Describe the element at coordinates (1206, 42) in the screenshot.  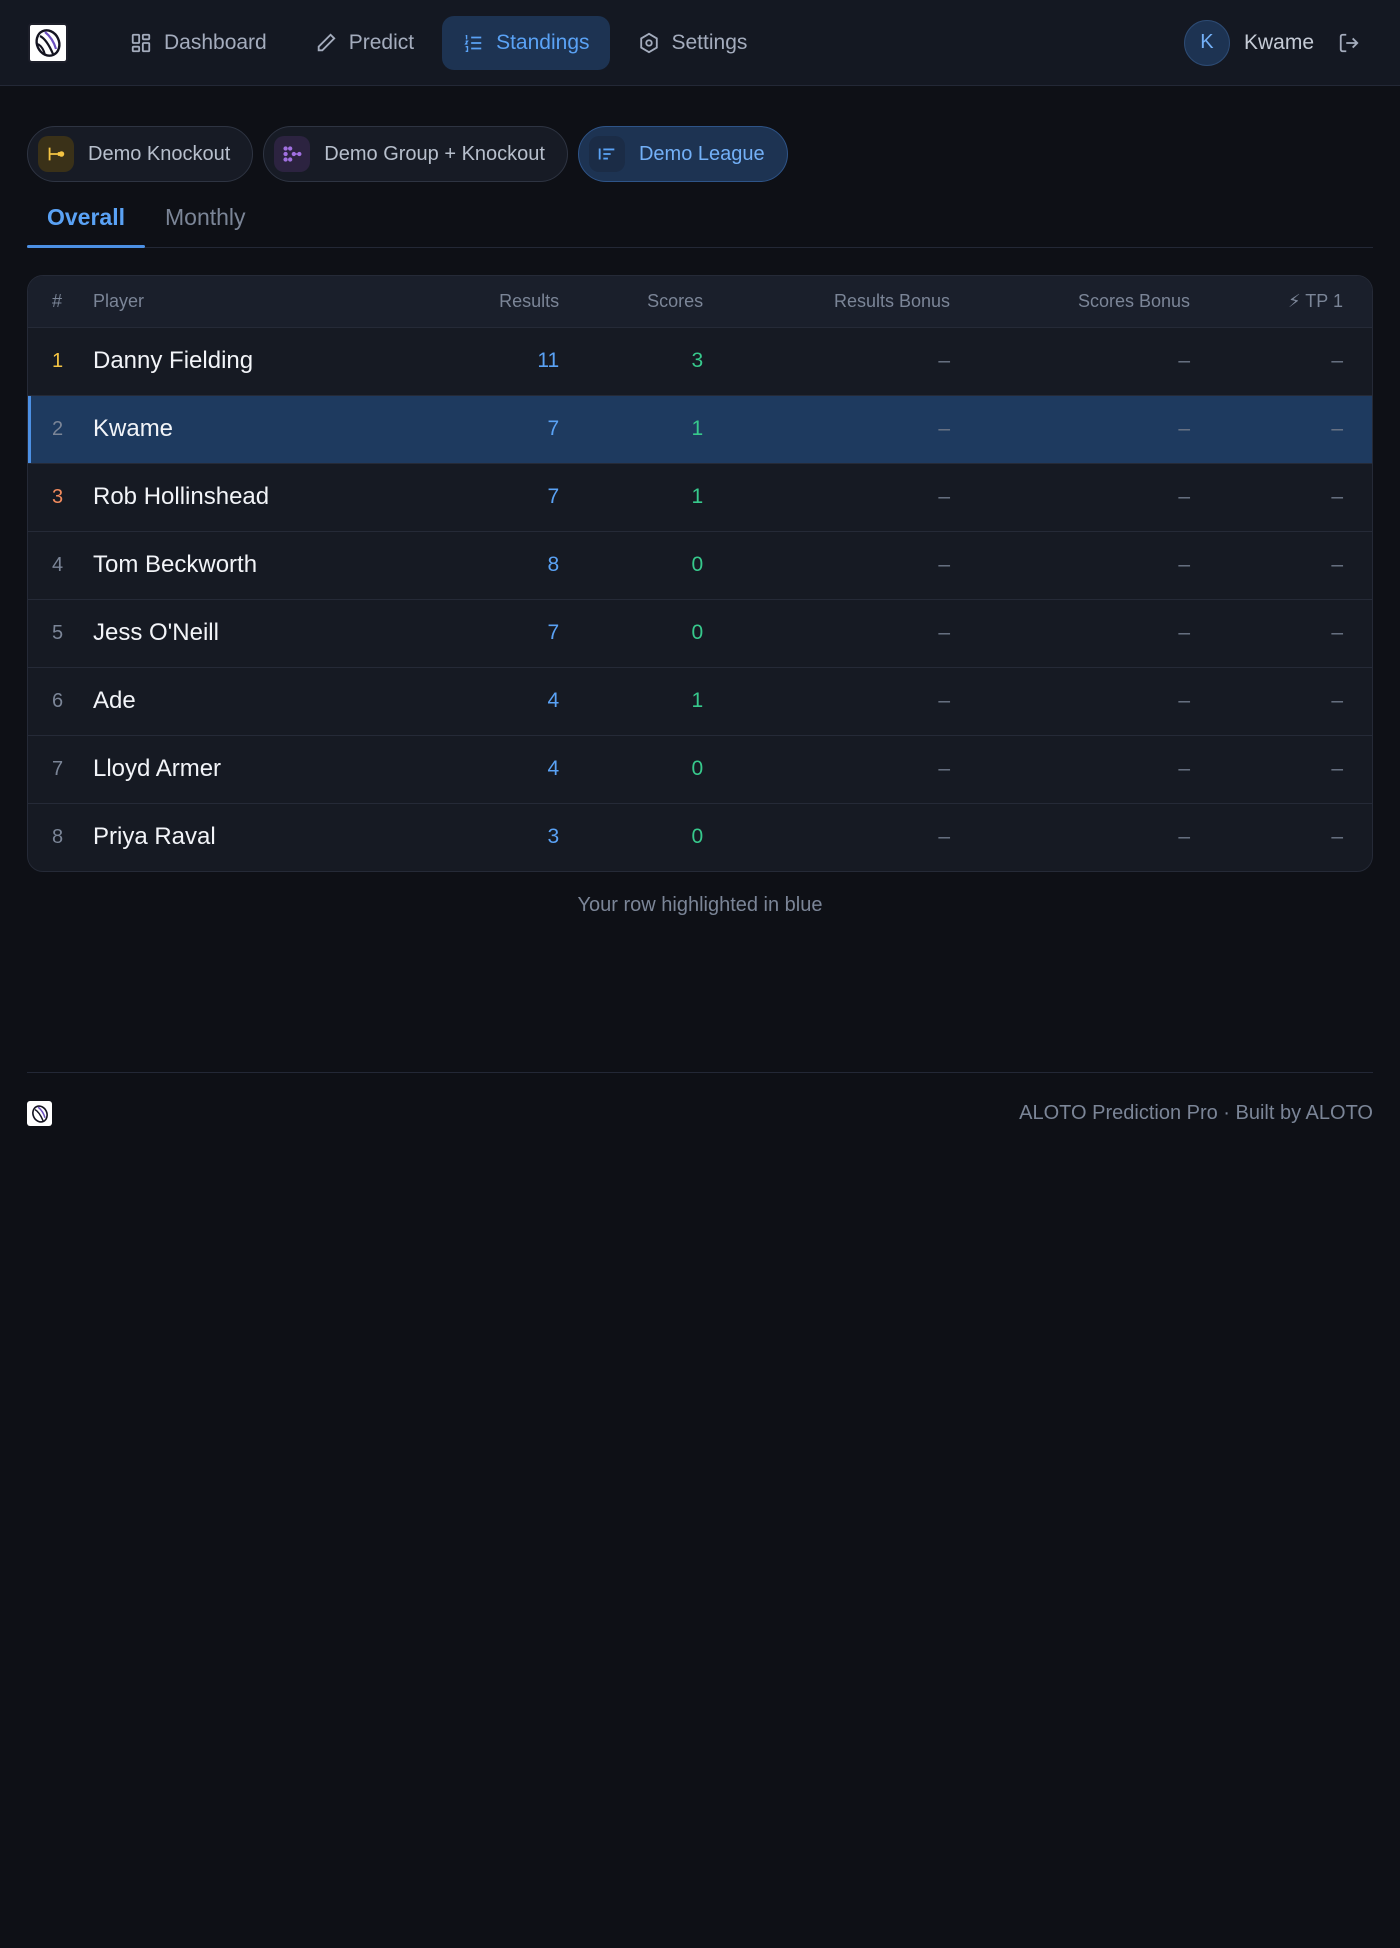
I see `avatar: K` at that location.